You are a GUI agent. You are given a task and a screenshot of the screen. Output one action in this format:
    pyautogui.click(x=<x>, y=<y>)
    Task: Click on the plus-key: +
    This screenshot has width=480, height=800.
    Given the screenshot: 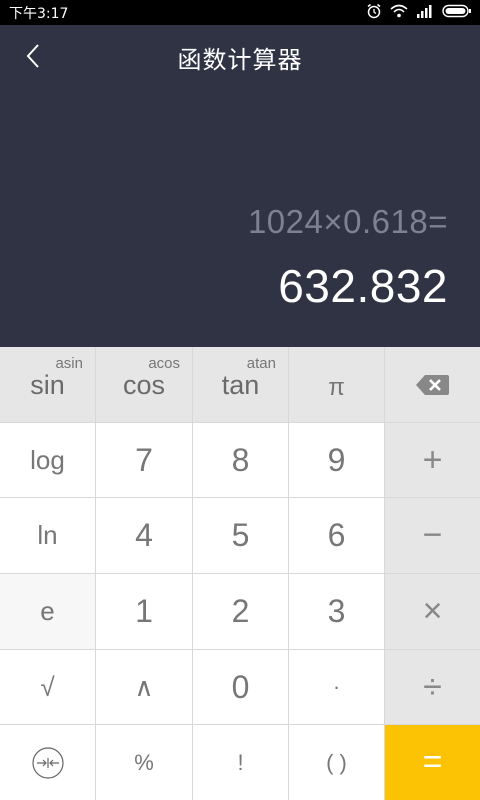 What is the action you would take?
    pyautogui.click(x=432, y=460)
    